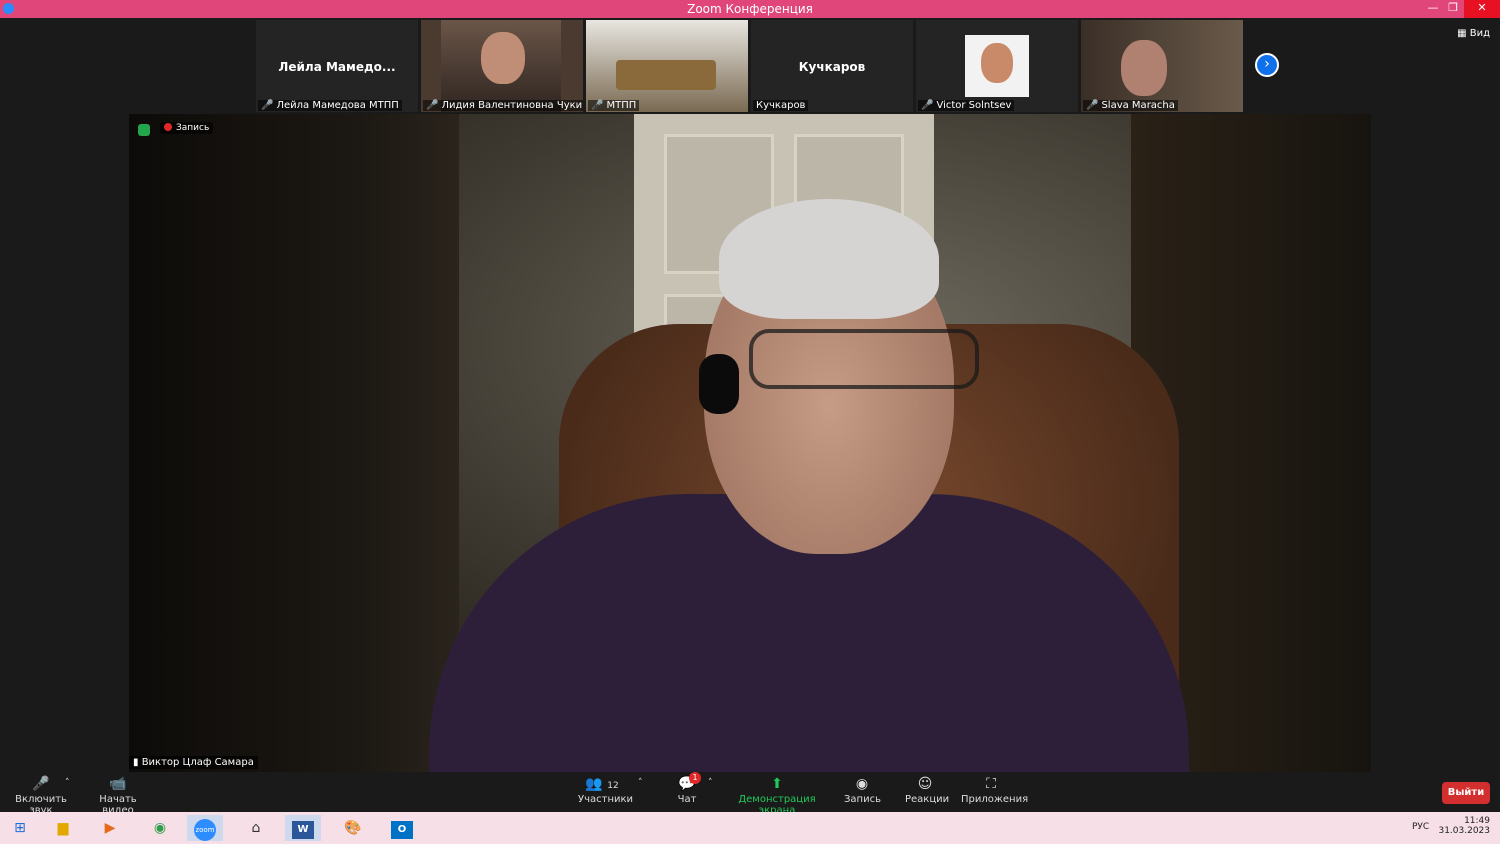 The image size is (1500, 844). I want to click on chat-chevron-icon: ˄, so click(710, 783).